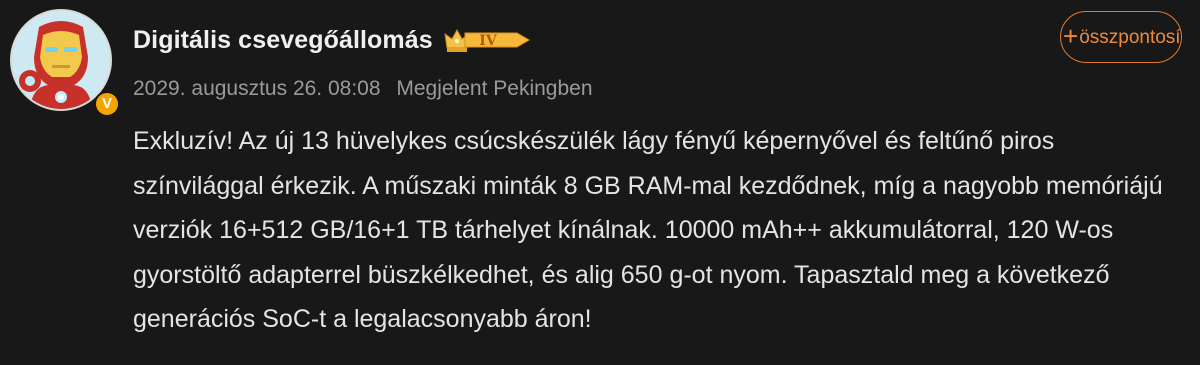  I want to click on follow-button: +összpontosít, so click(1121, 37).